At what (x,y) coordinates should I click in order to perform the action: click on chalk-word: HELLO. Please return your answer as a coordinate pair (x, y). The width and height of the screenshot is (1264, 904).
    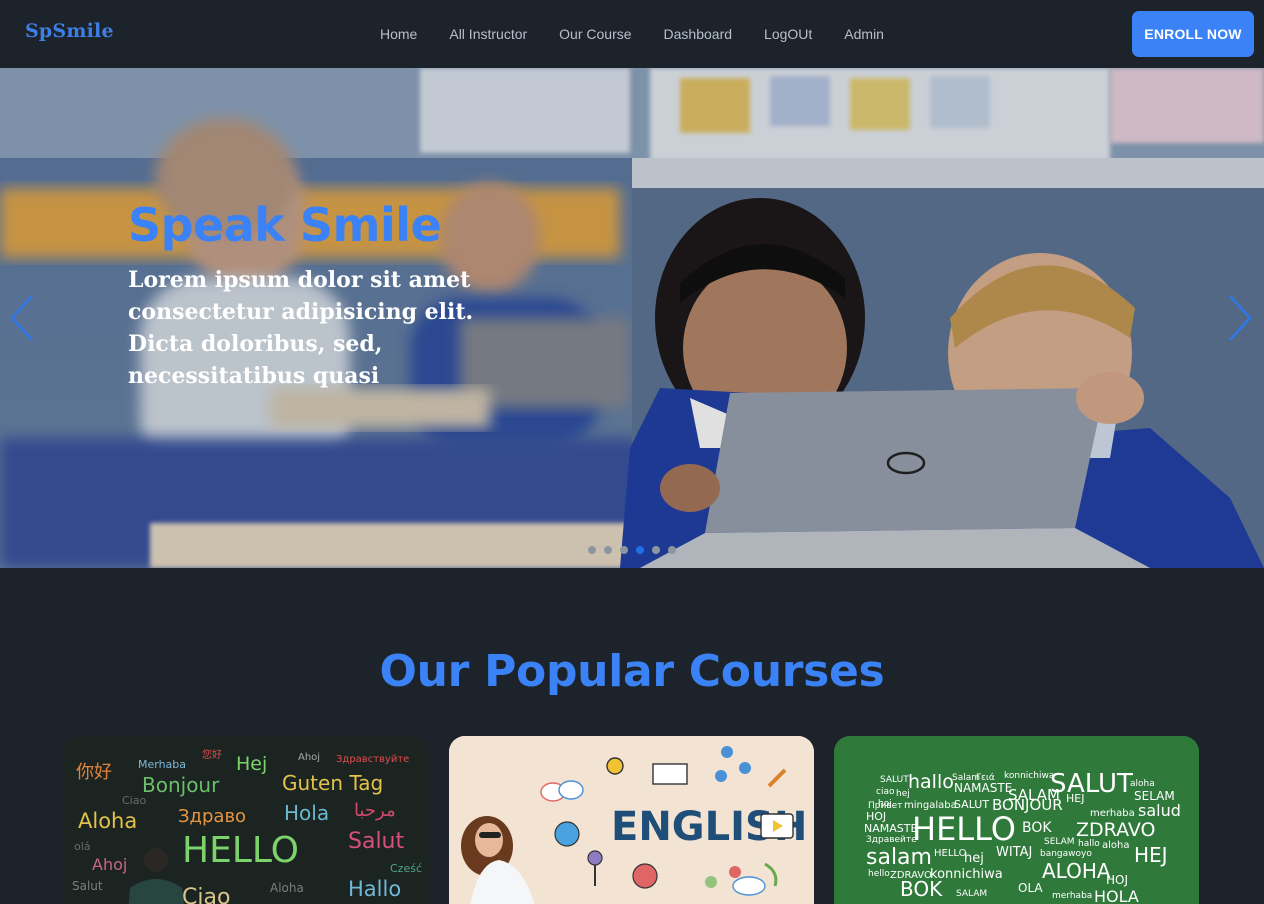
    Looking at the image, I should click on (240, 850).